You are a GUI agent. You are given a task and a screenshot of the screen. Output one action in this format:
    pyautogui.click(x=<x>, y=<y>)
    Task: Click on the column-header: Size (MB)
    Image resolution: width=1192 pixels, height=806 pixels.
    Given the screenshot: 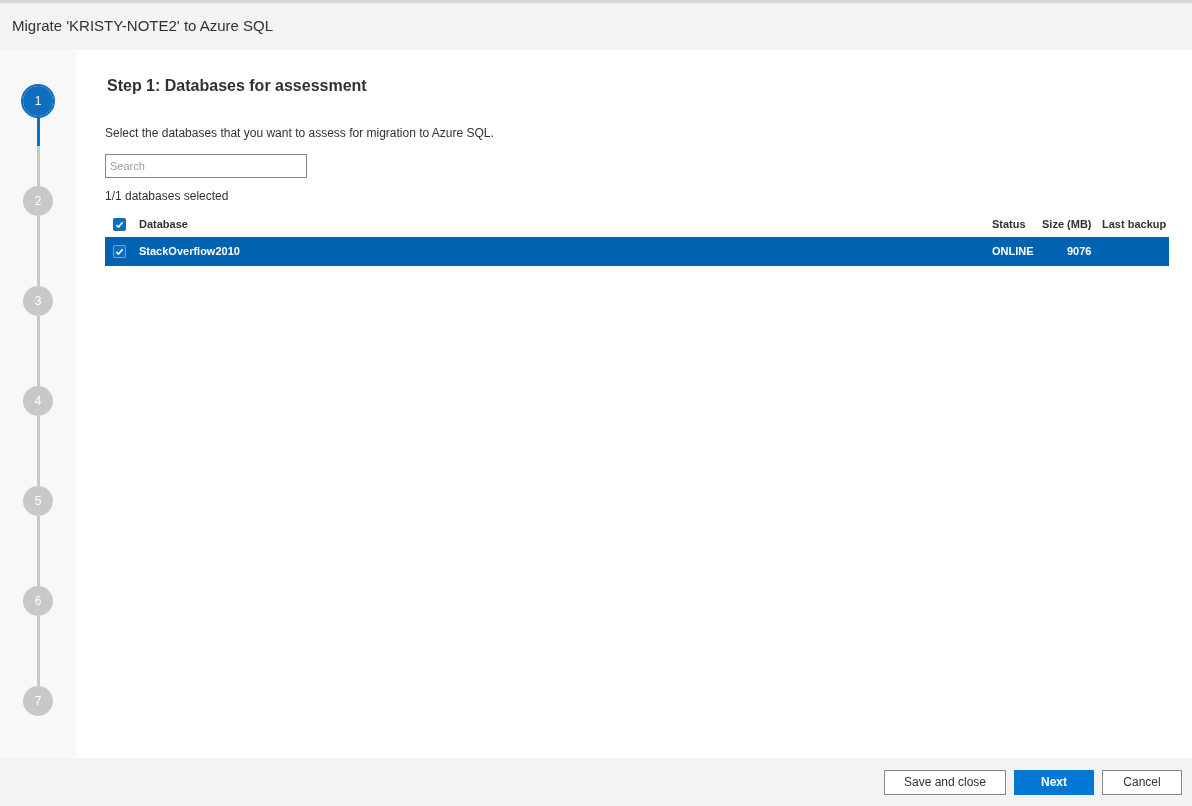 What is the action you would take?
    pyautogui.click(x=1067, y=223)
    